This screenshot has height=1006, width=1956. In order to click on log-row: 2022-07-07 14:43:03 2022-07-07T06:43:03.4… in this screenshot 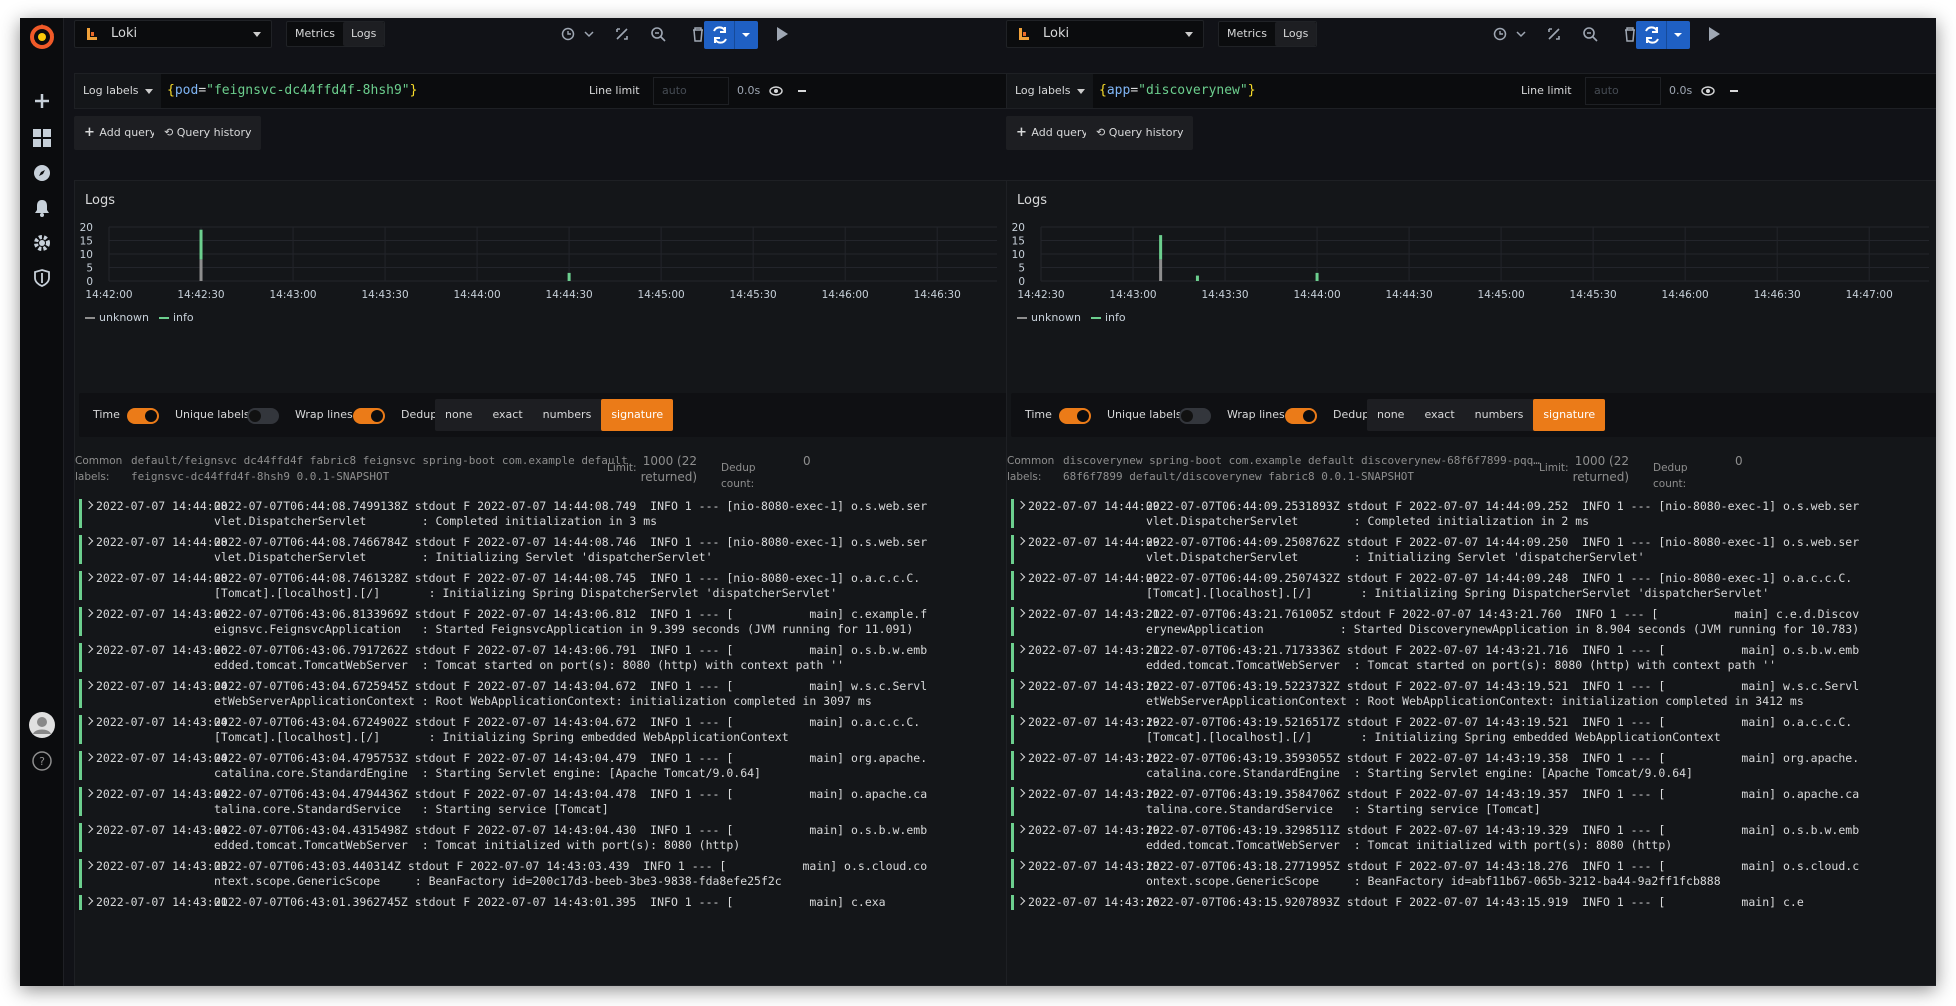, I will do `click(544, 873)`.